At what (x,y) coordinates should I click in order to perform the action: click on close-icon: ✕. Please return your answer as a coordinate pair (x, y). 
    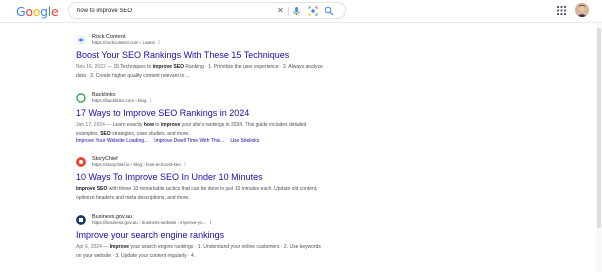
    Looking at the image, I should click on (280, 11).